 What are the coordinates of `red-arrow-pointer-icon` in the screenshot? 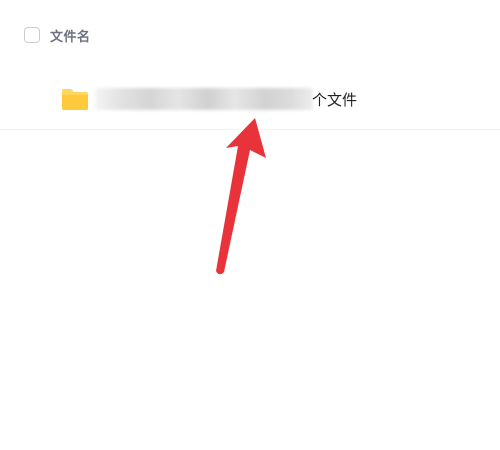 It's located at (241, 196).